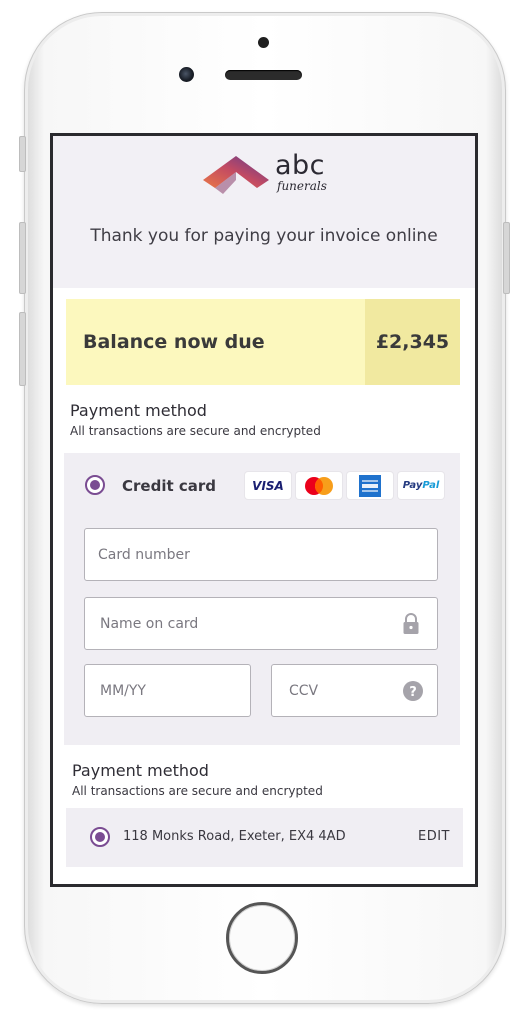 This screenshot has height=1020, width=528. I want to click on balance-label: Balance now due, so click(174, 342).